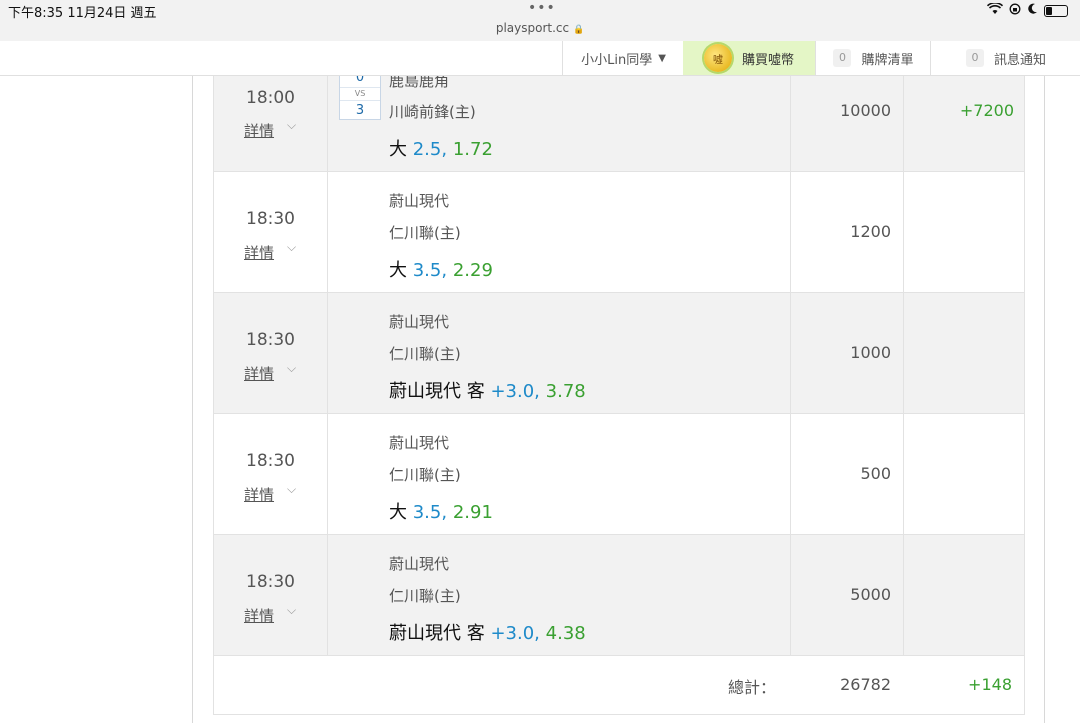 The height and width of the screenshot is (723, 1080). Describe the element at coordinates (559, 353) in the screenshot. I see `game-cell: 蔚山現代 仁川聯(主) 蔚山現代 客 +3.0, 3.78` at that location.